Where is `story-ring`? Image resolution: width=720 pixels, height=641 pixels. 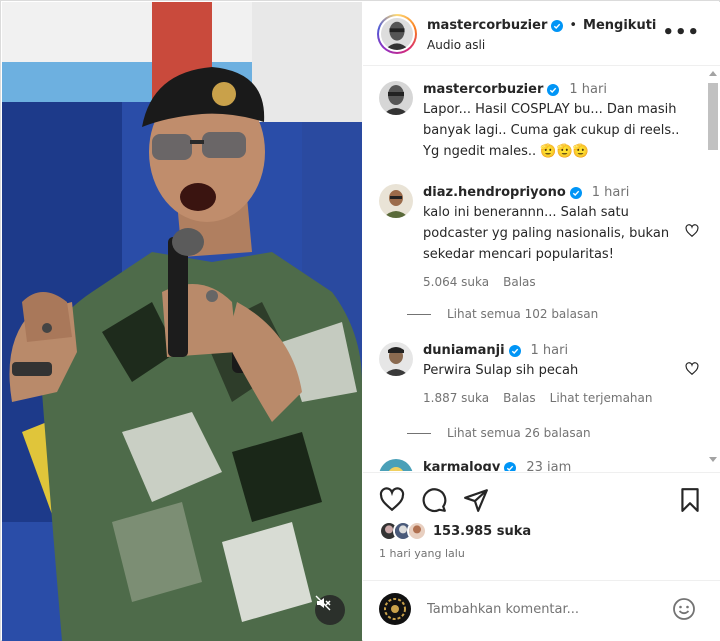 story-ring is located at coordinates (397, 34).